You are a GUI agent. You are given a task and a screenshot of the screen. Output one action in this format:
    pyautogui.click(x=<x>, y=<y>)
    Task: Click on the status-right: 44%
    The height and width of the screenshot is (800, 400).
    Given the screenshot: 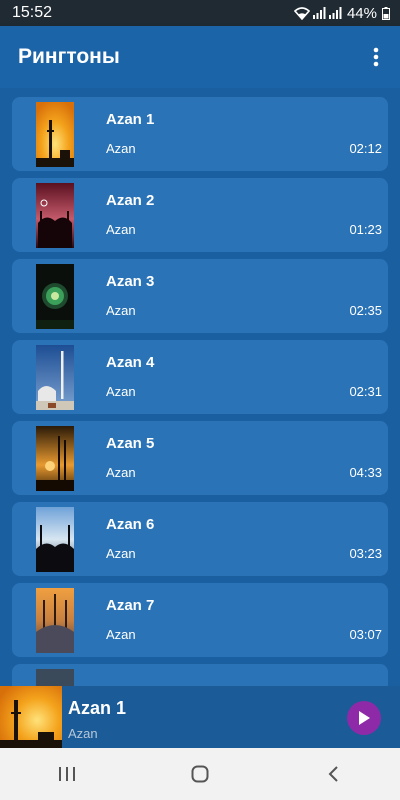 What is the action you would take?
    pyautogui.click(x=341, y=13)
    